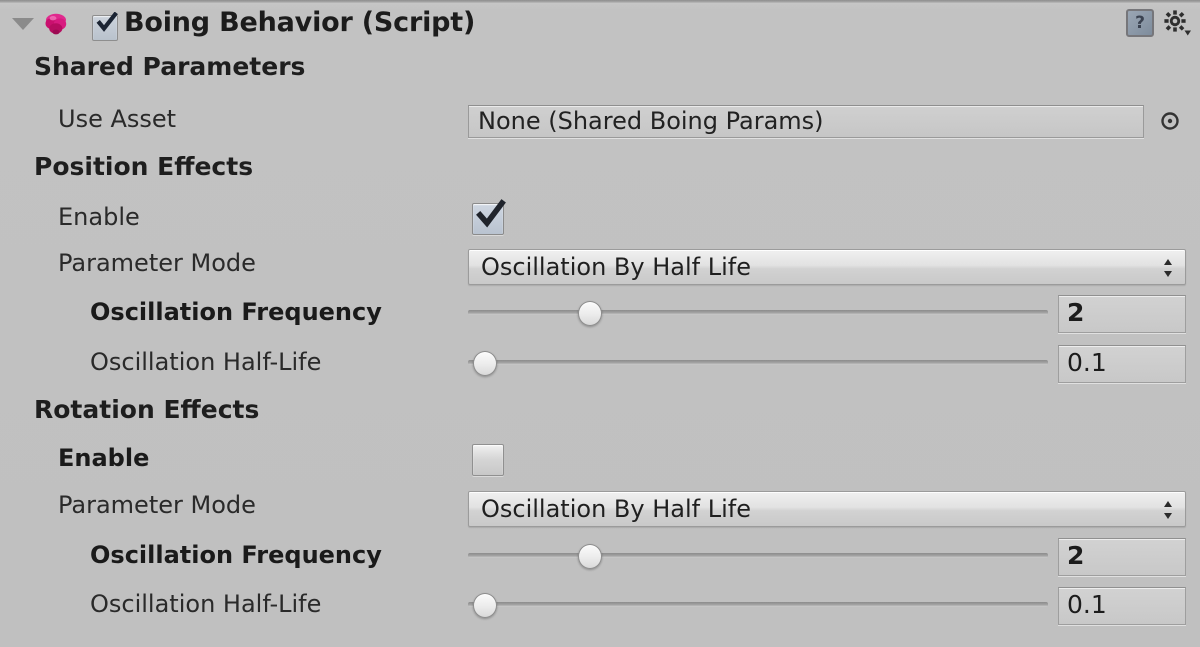  What do you see at coordinates (488, 460) in the screenshot?
I see `rotation-enable-checkbox` at bounding box center [488, 460].